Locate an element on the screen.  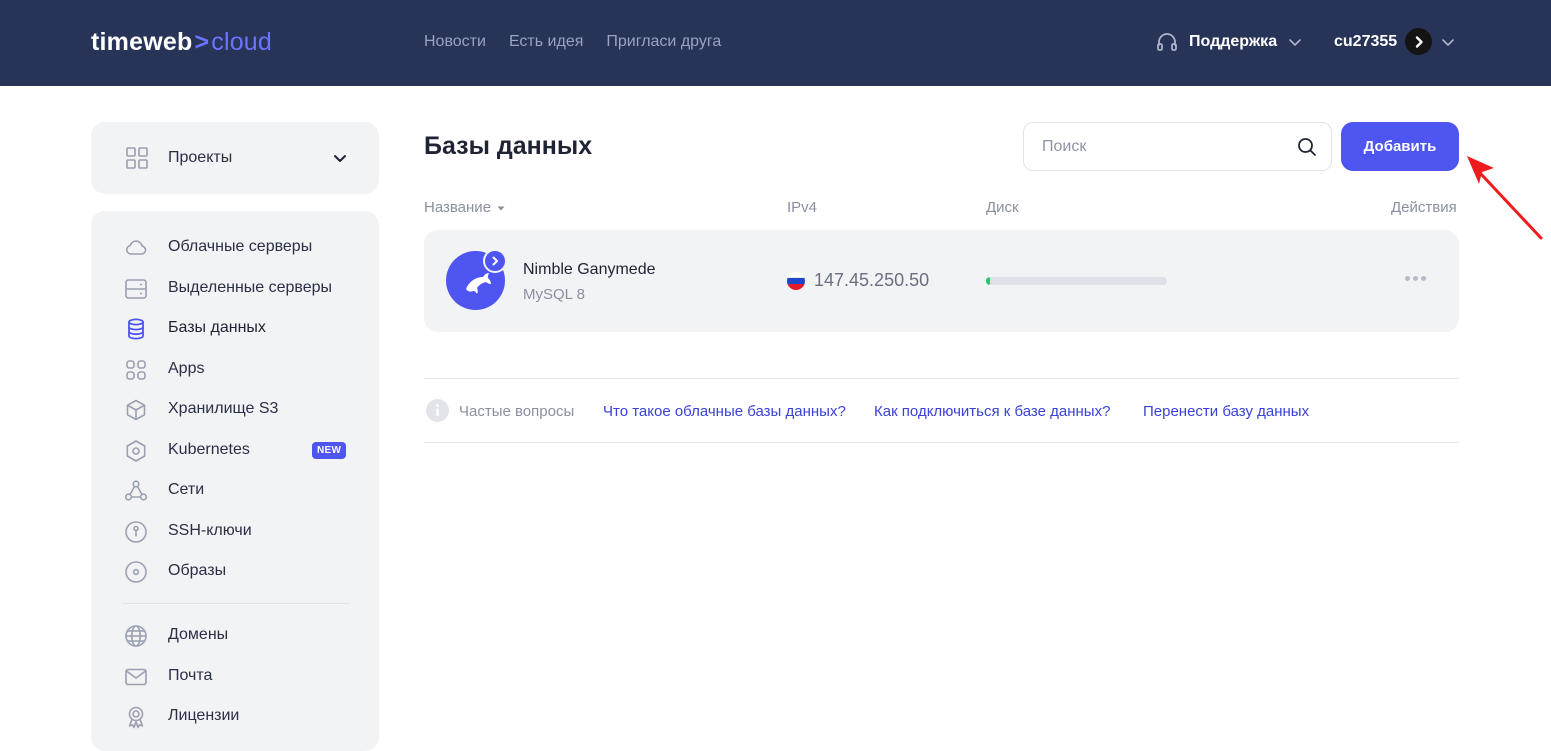
faq-divider-bottom is located at coordinates (941, 442).